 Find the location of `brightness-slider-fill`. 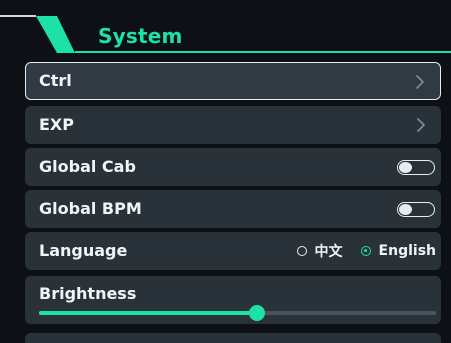

brightness-slider-fill is located at coordinates (148, 313).